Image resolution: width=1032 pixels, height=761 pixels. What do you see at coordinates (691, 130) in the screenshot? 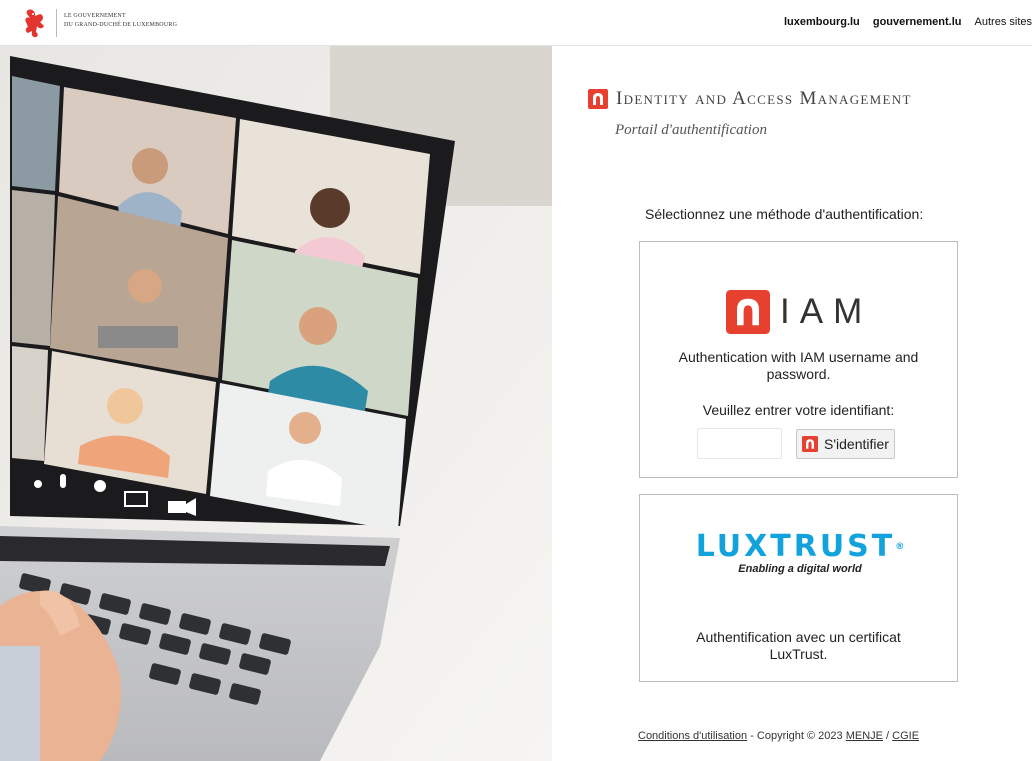
I see `iam-subtitle: Portail d'authentification` at bounding box center [691, 130].